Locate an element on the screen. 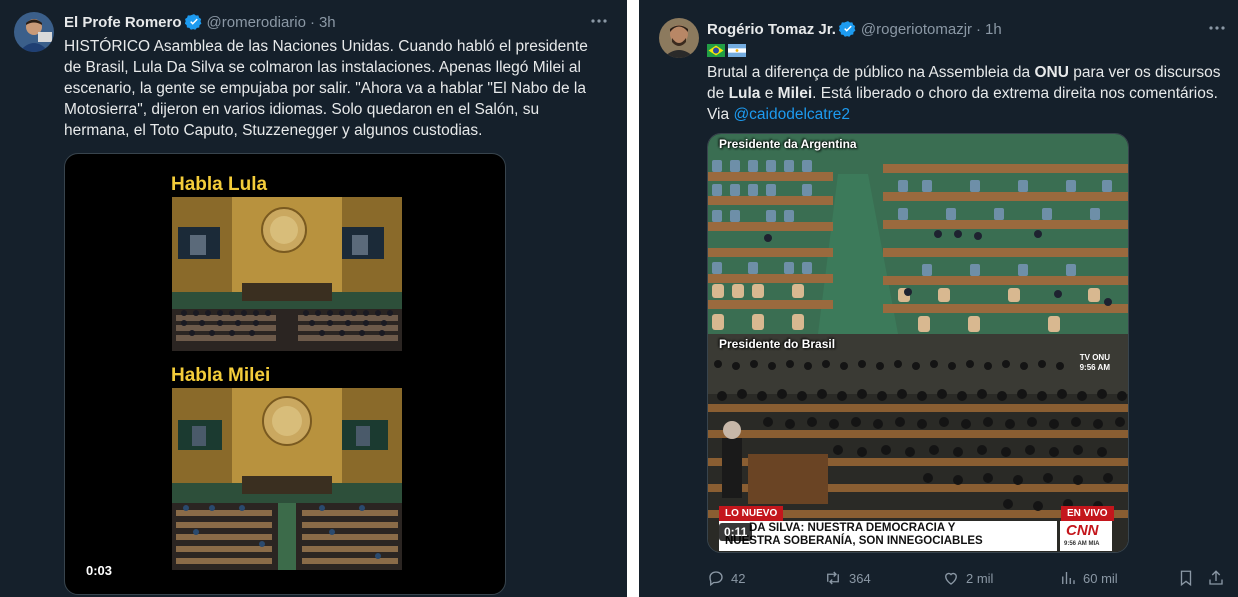  author-handle: @rogeriotomazjr is located at coordinates (916, 29).